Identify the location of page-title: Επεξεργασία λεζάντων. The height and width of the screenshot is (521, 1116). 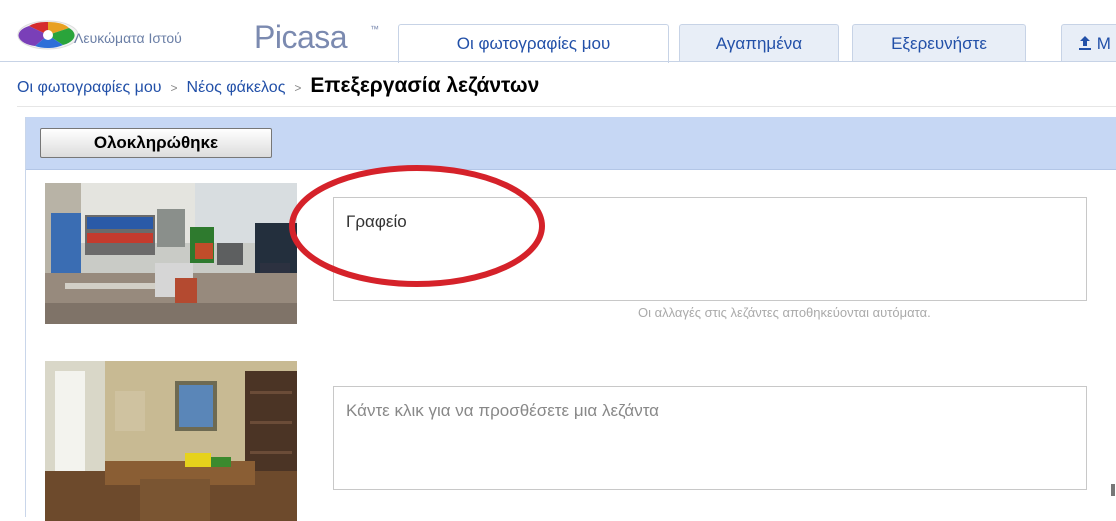
(425, 85).